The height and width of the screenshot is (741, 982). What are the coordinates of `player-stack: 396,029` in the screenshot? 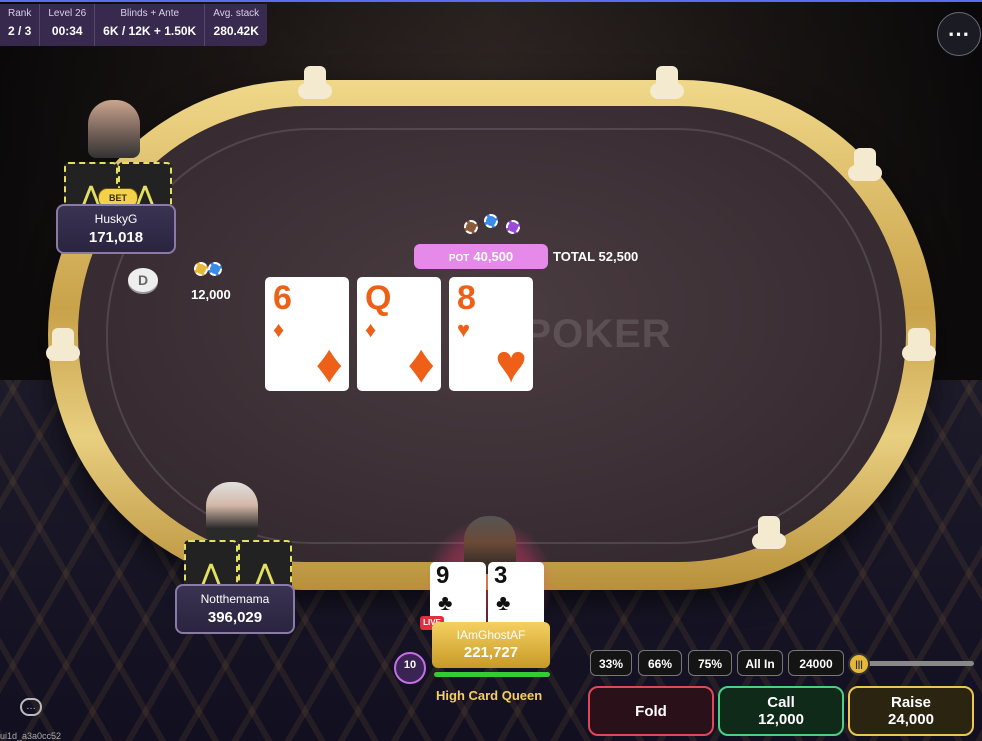 It's located at (235, 617).